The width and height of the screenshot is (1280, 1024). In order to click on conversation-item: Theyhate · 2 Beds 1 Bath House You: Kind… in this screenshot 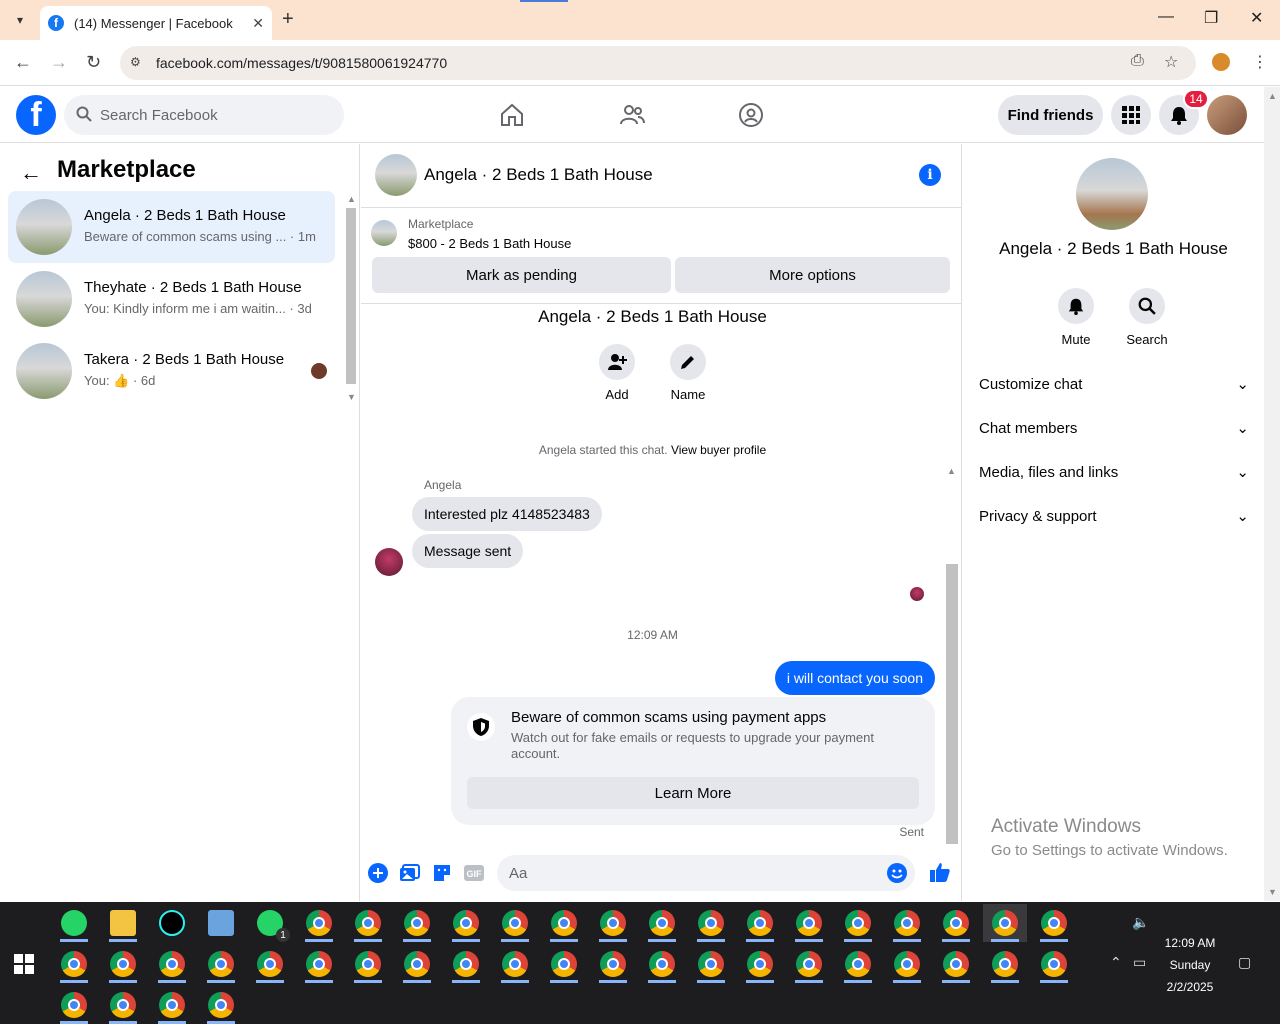, I will do `click(171, 299)`.